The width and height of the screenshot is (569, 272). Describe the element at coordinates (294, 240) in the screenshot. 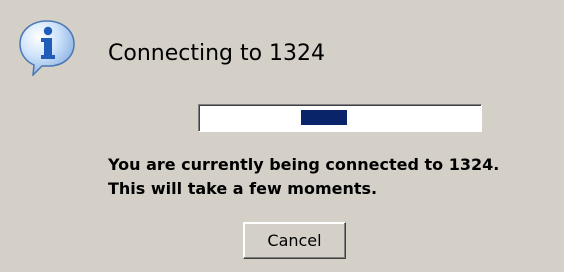

I see `cancel-button: Cancel` at that location.